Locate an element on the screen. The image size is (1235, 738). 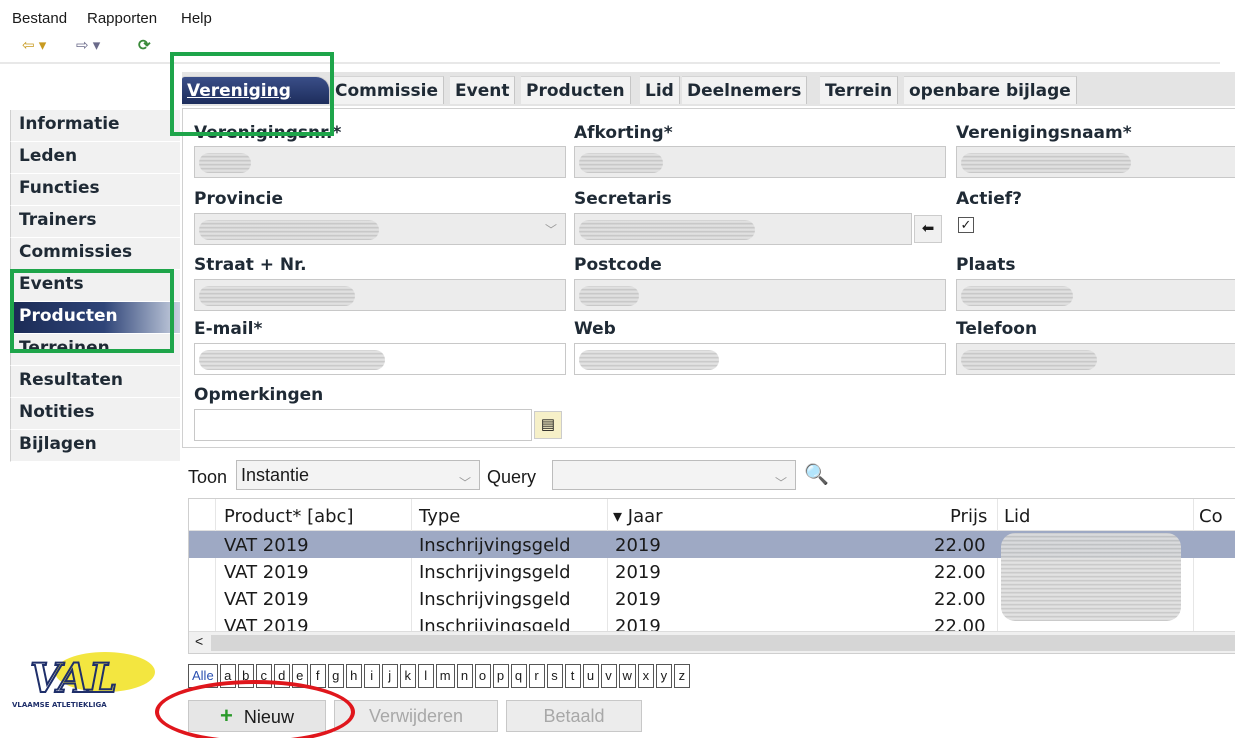
sidebar-item-trainers: Trainers is located at coordinates (95, 222).